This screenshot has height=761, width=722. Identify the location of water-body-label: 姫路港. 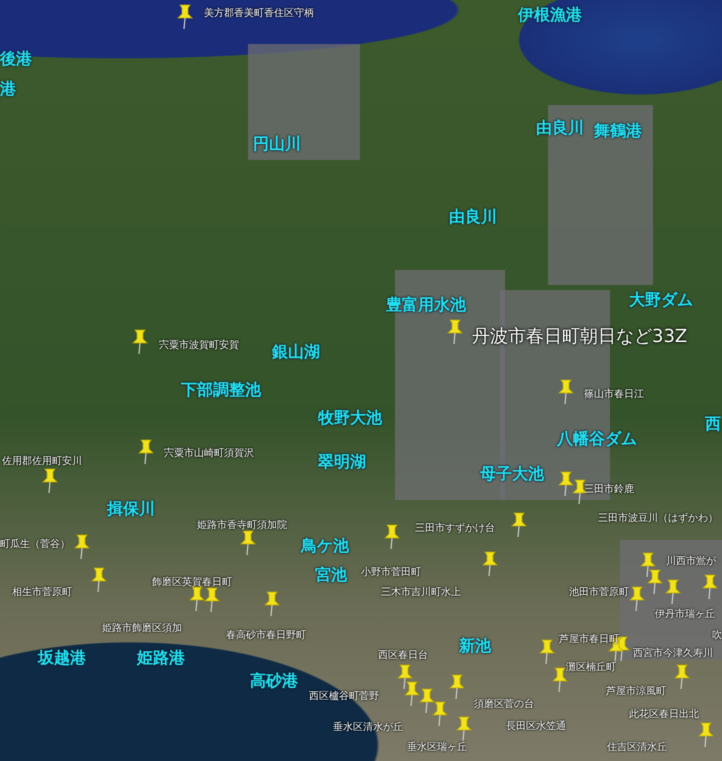
(161, 658).